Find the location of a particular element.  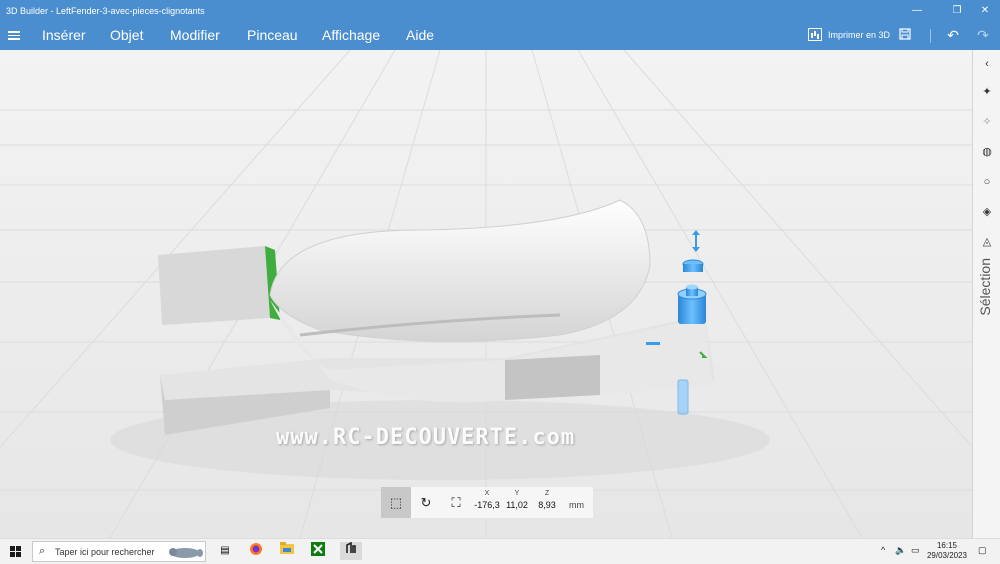

coord-y: Y 11,02 is located at coordinates (517, 500).